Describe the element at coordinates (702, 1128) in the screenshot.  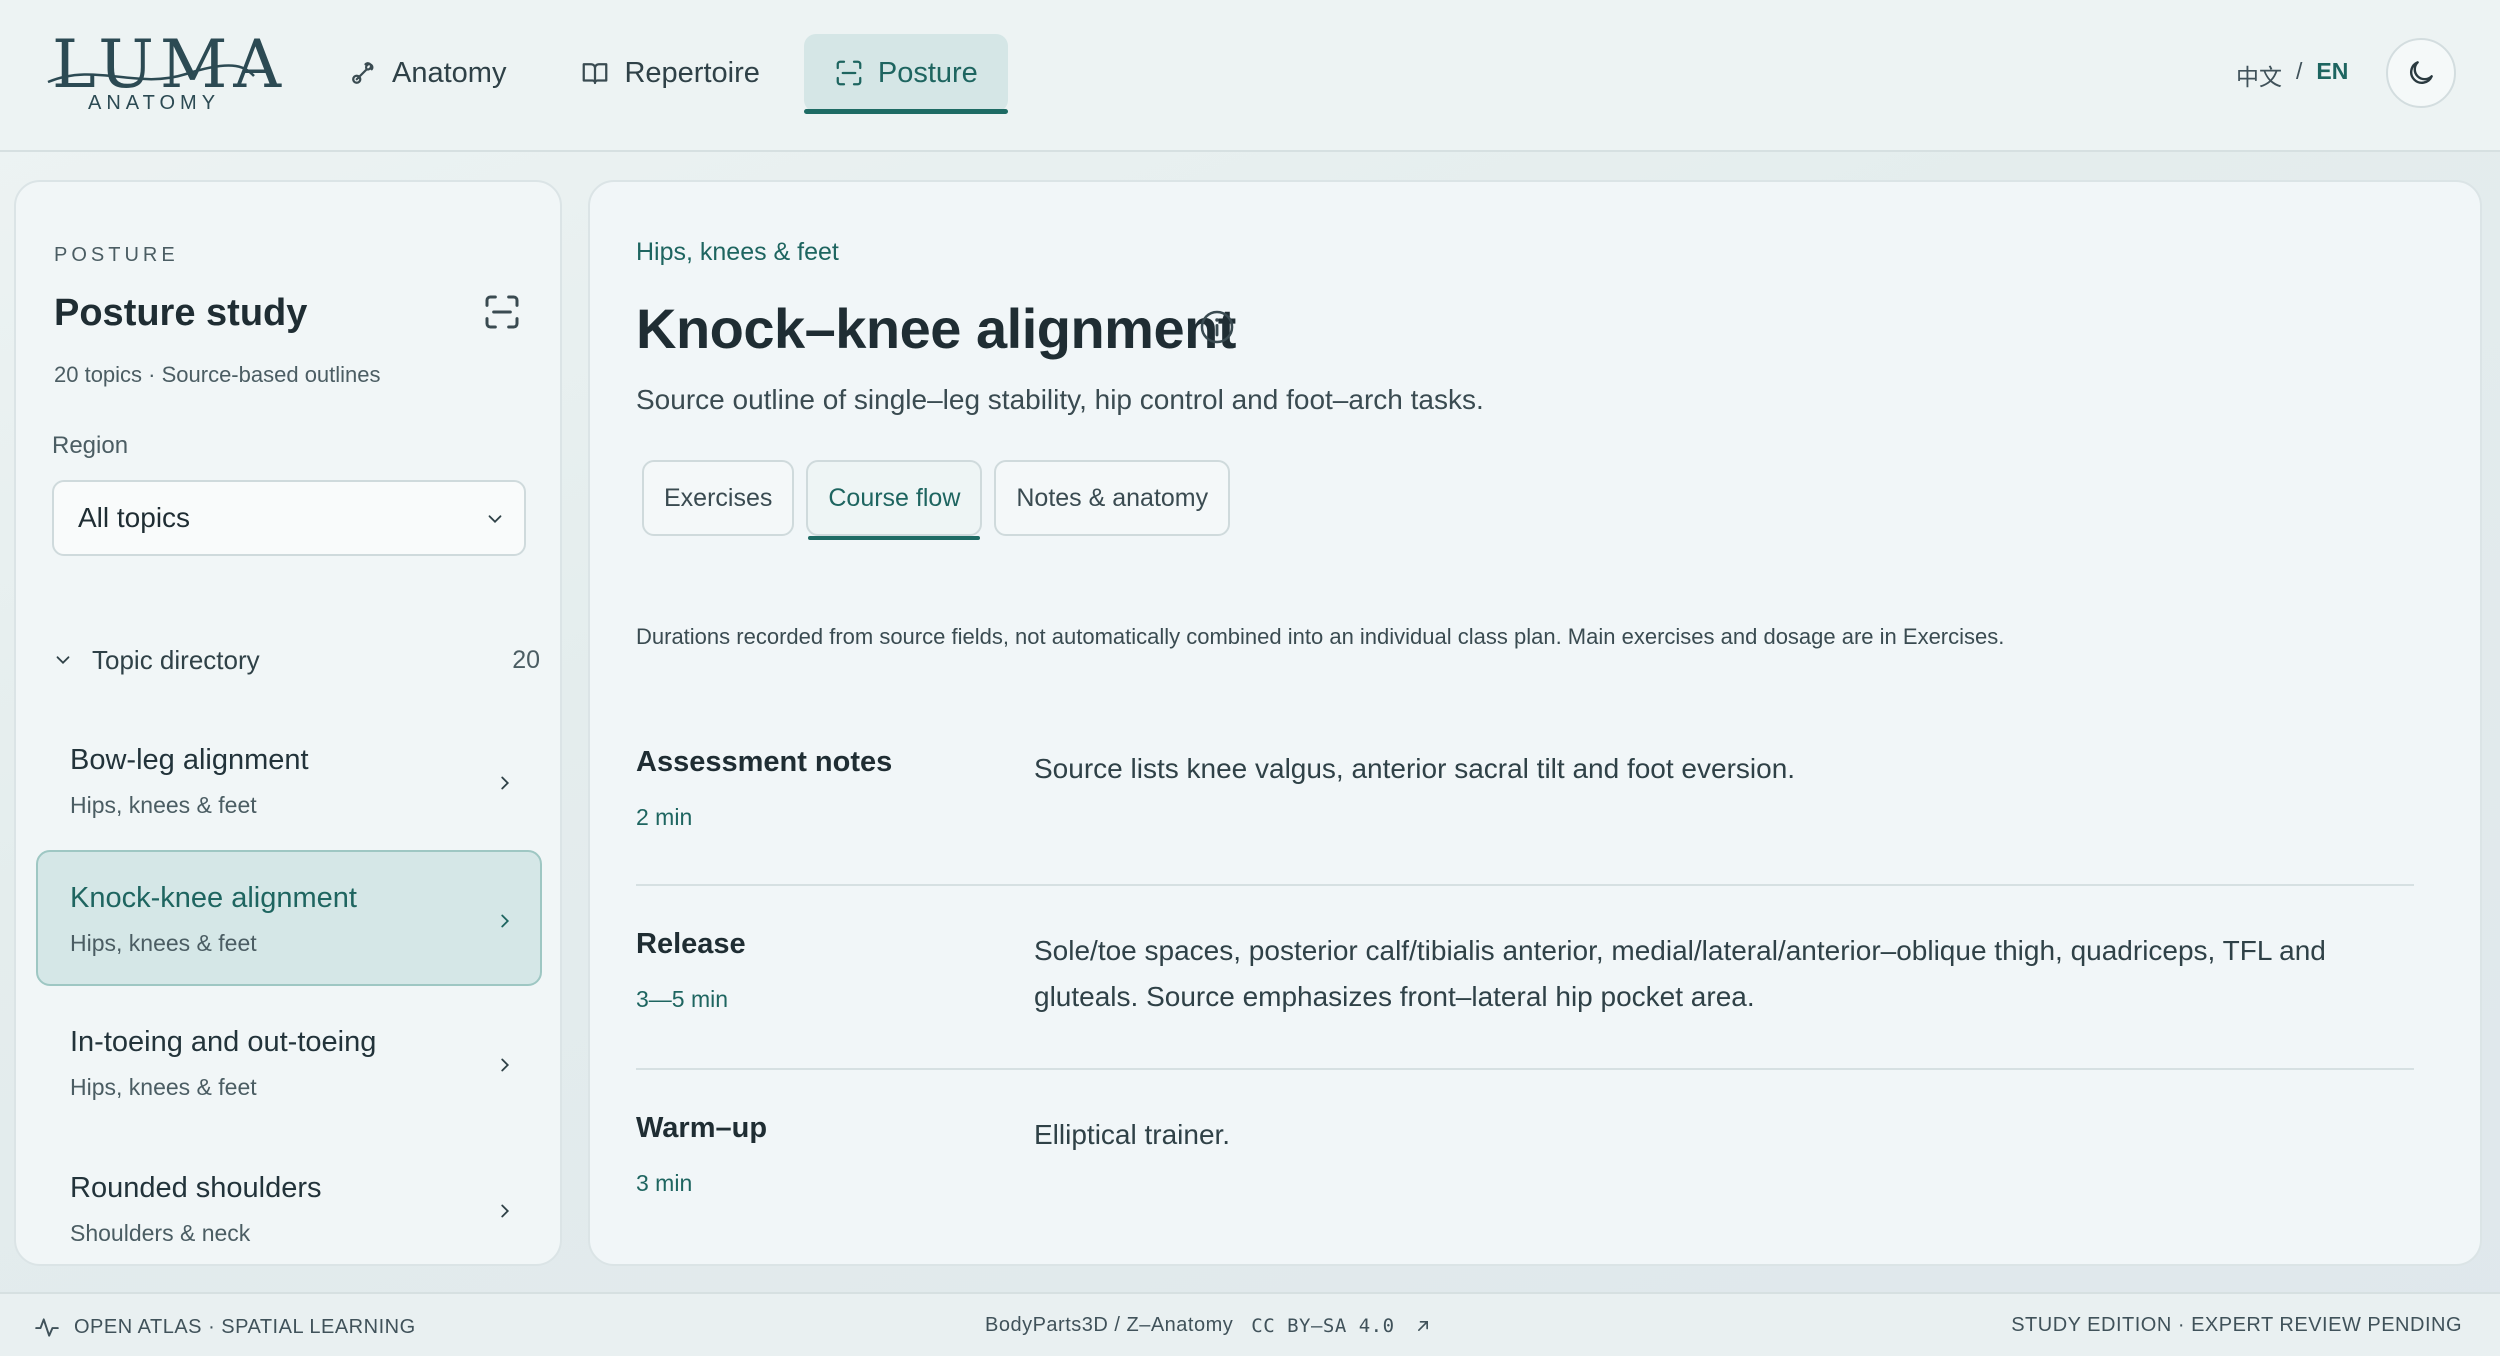
I see `flow-step-name: Warm–up` at that location.